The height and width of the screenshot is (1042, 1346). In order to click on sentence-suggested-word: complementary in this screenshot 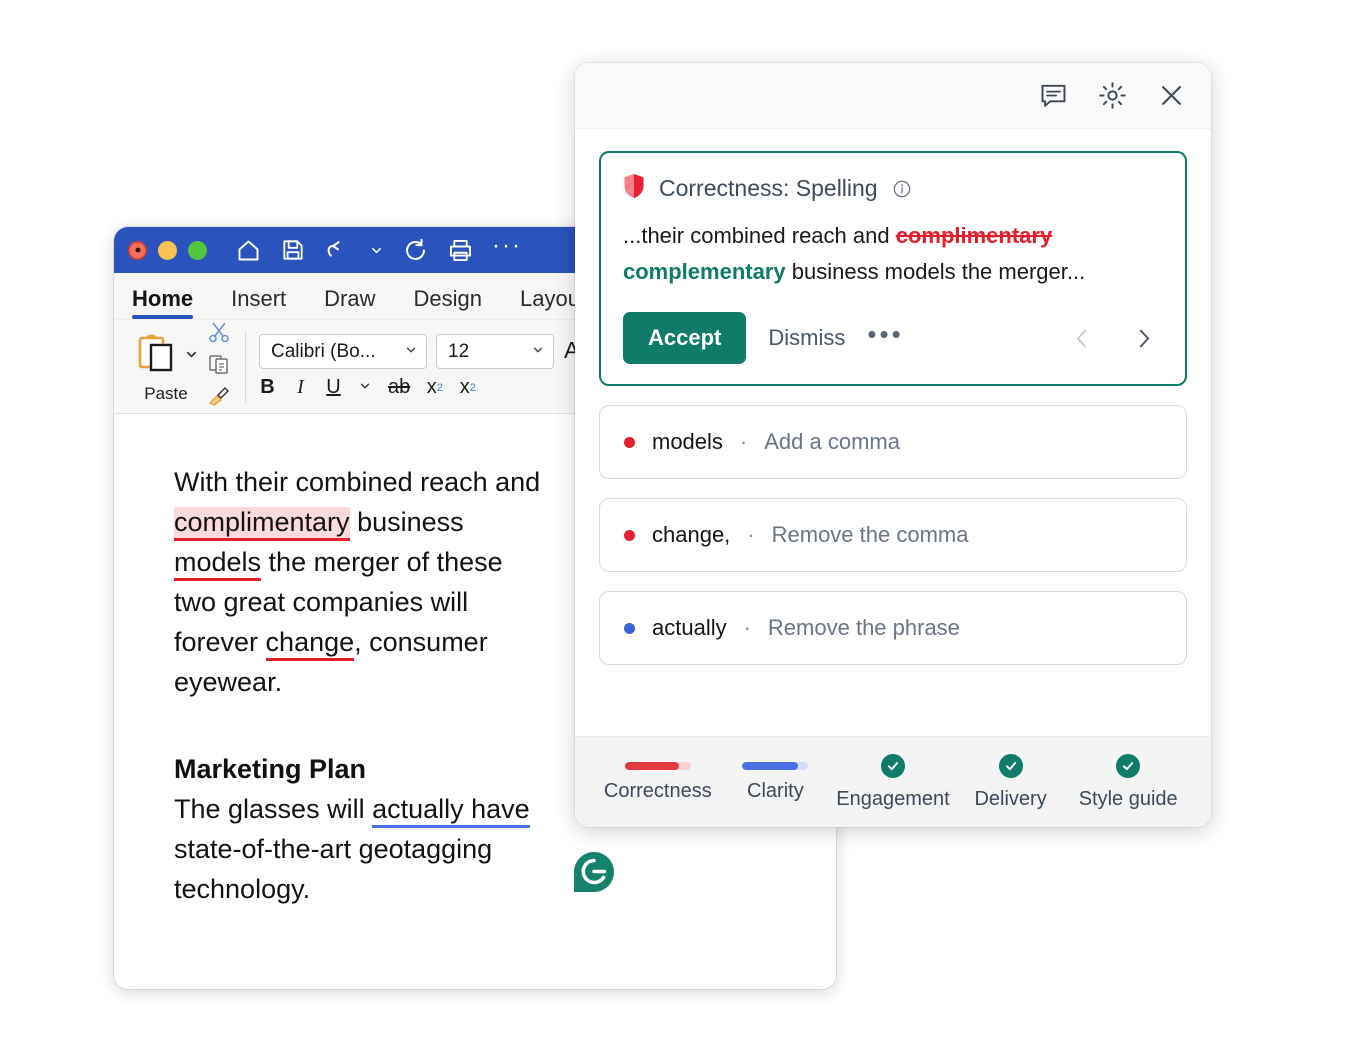, I will do `click(704, 271)`.